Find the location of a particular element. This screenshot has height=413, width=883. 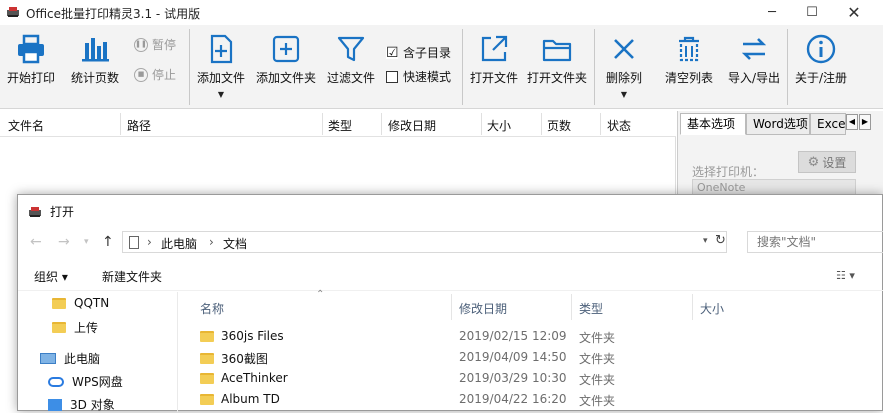

stop-button: ■ 停止 is located at coordinates (155, 74).